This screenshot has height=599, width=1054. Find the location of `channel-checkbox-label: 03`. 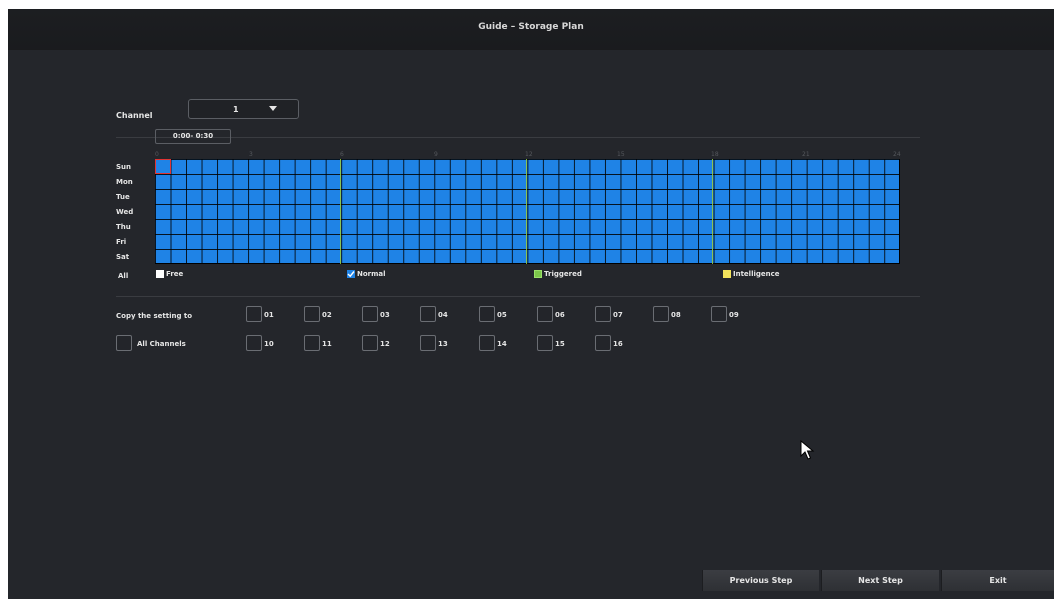

channel-checkbox-label: 03 is located at coordinates (385, 315).